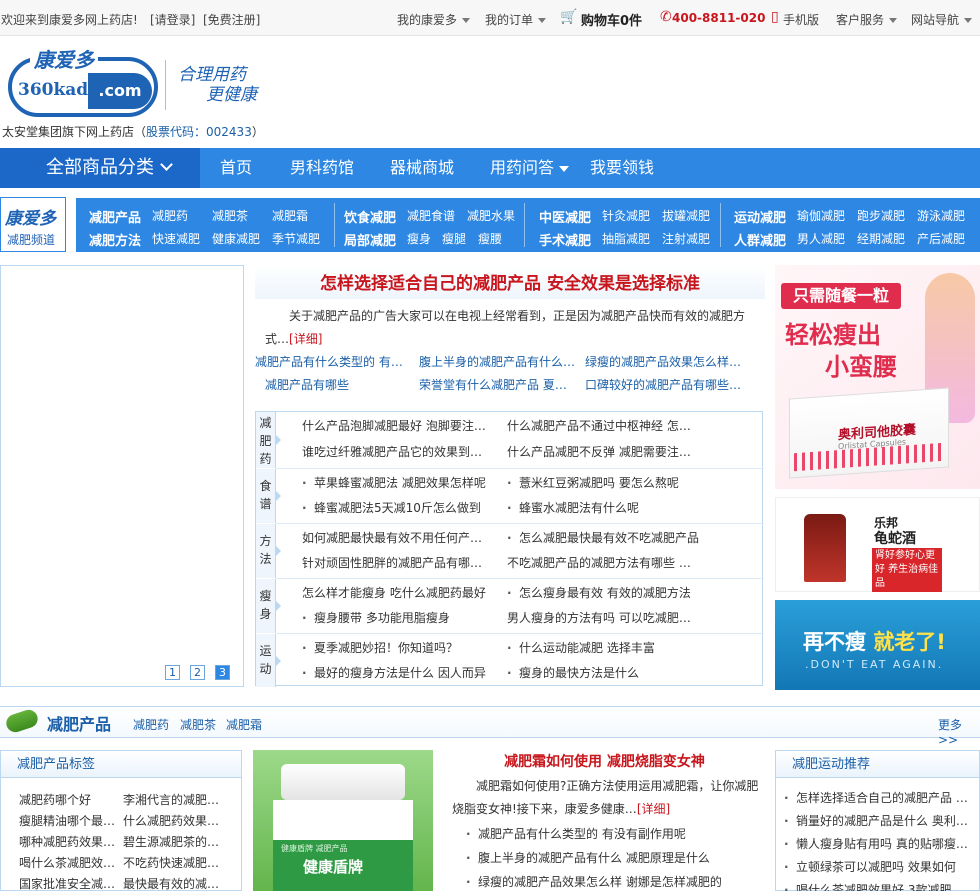  Describe the element at coordinates (419, 238) in the screenshot. I see `channel-link: 瘦身` at that location.